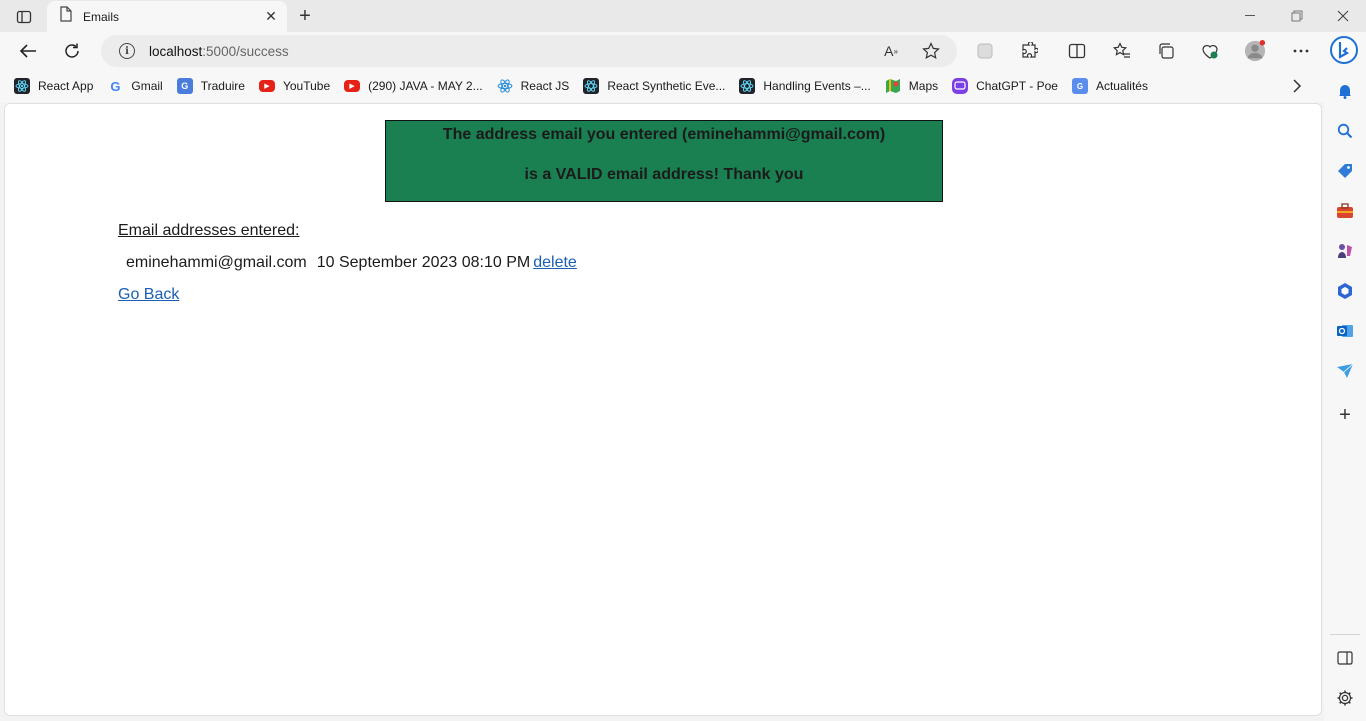 The height and width of the screenshot is (721, 1366). Describe the element at coordinates (1255, 51) in the screenshot. I see `profile-avatar-icon` at that location.